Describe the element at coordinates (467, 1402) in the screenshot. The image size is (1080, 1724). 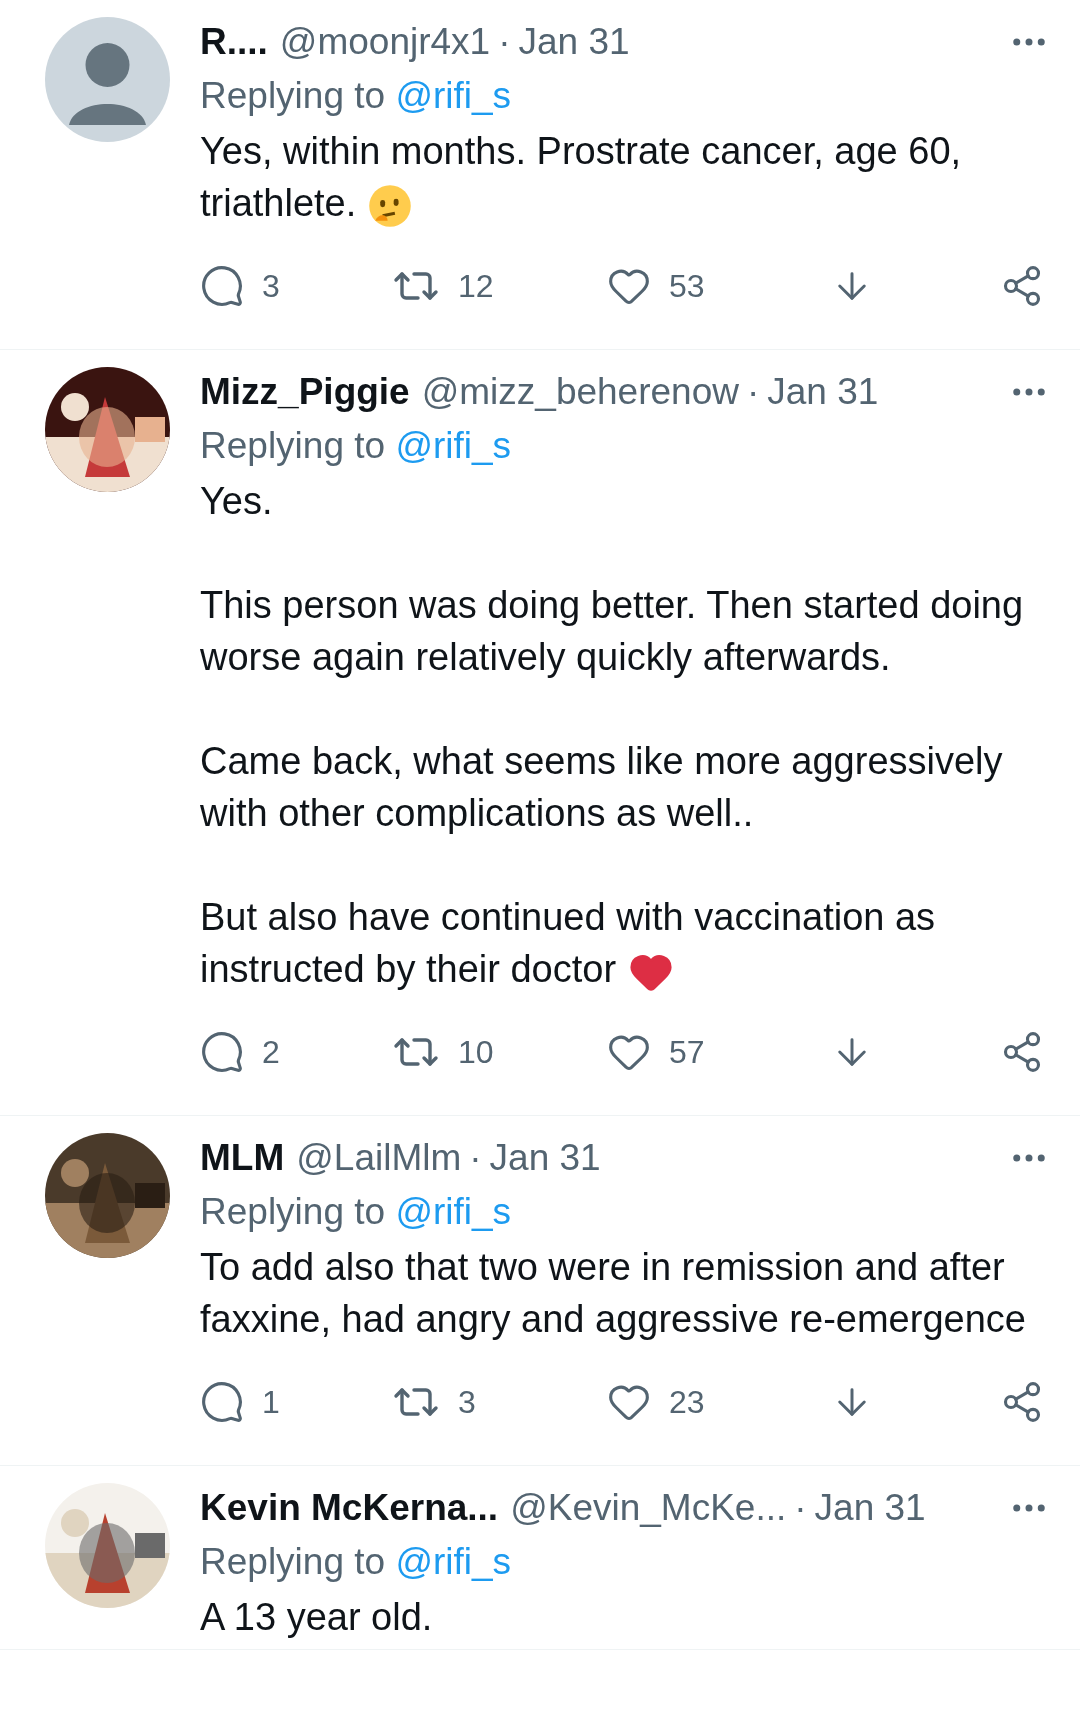
I see `retweet-count: 3` at that location.